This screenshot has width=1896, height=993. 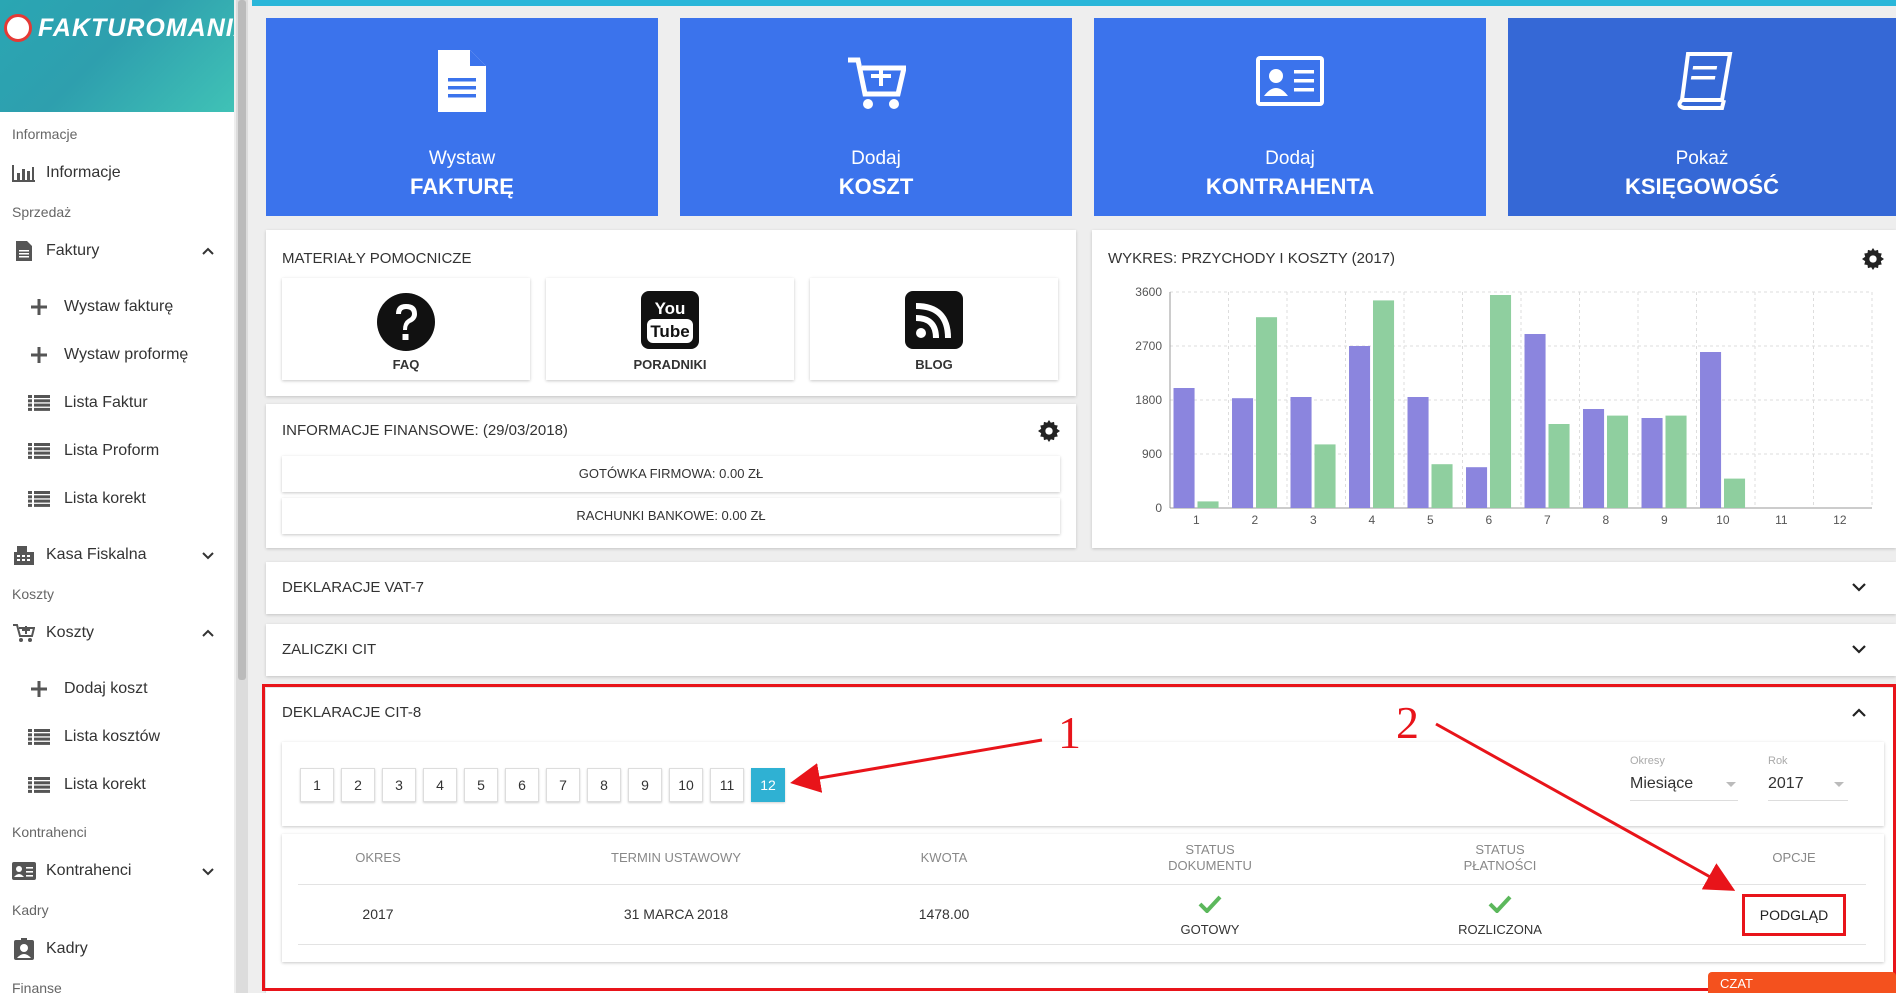 I want to click on page-button-5: 5, so click(x=481, y=785).